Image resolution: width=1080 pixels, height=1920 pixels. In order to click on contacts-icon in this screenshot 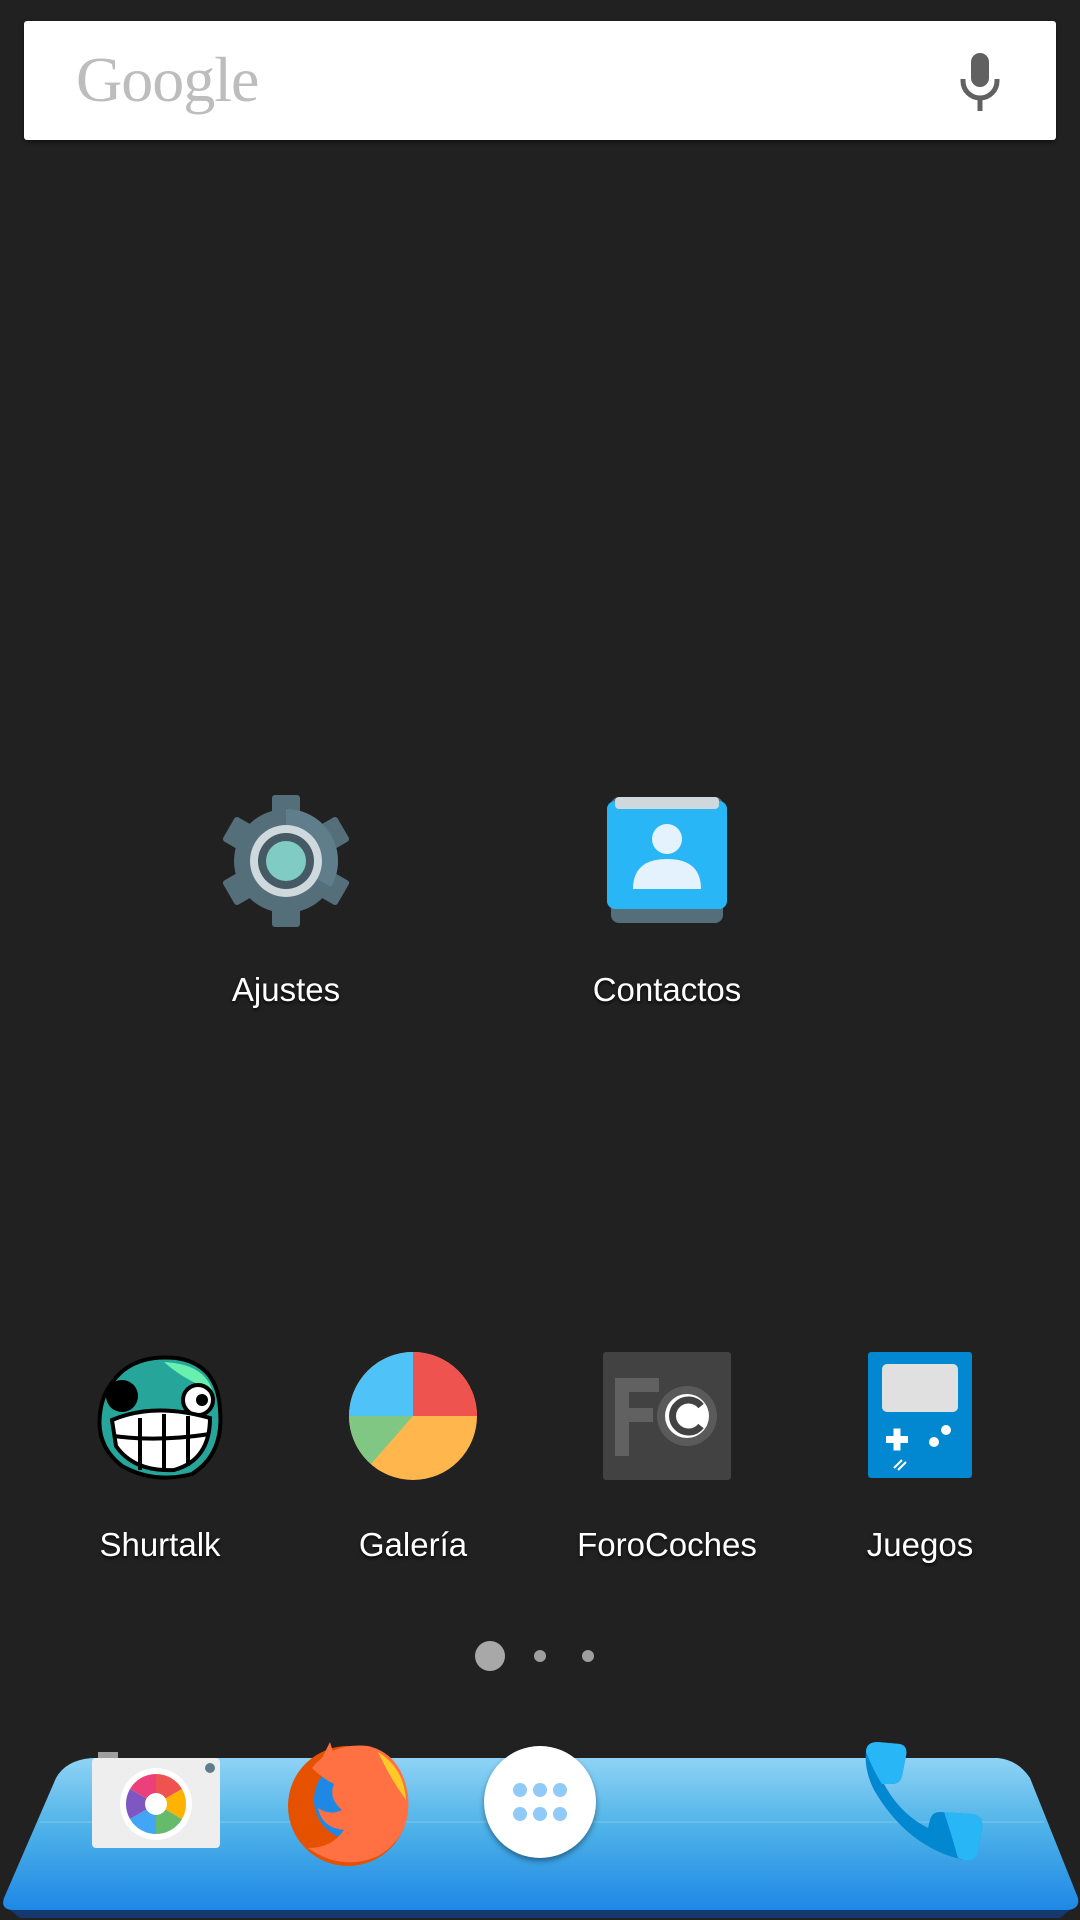, I will do `click(667, 860)`.